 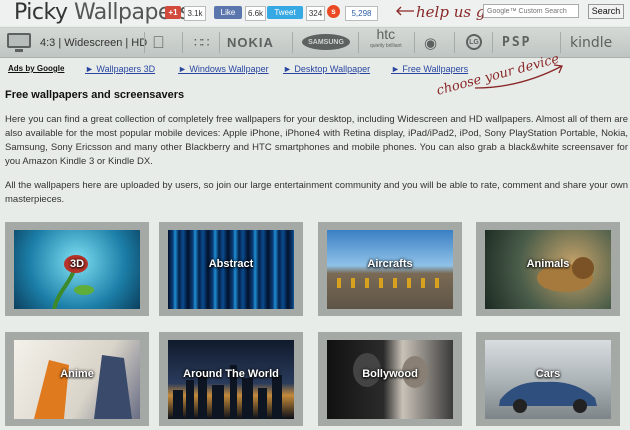 What do you see at coordinates (77, 264) in the screenshot?
I see `category-label: 3D` at bounding box center [77, 264].